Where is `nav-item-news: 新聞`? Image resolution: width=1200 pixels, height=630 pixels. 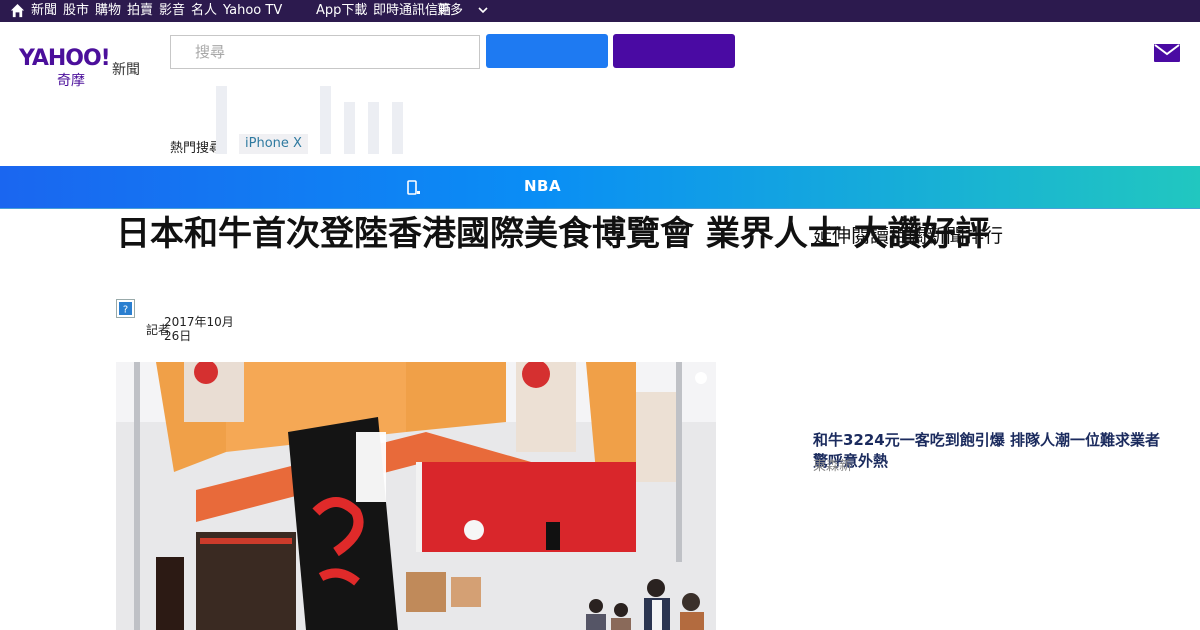 nav-item-news: 新聞 is located at coordinates (44, 11).